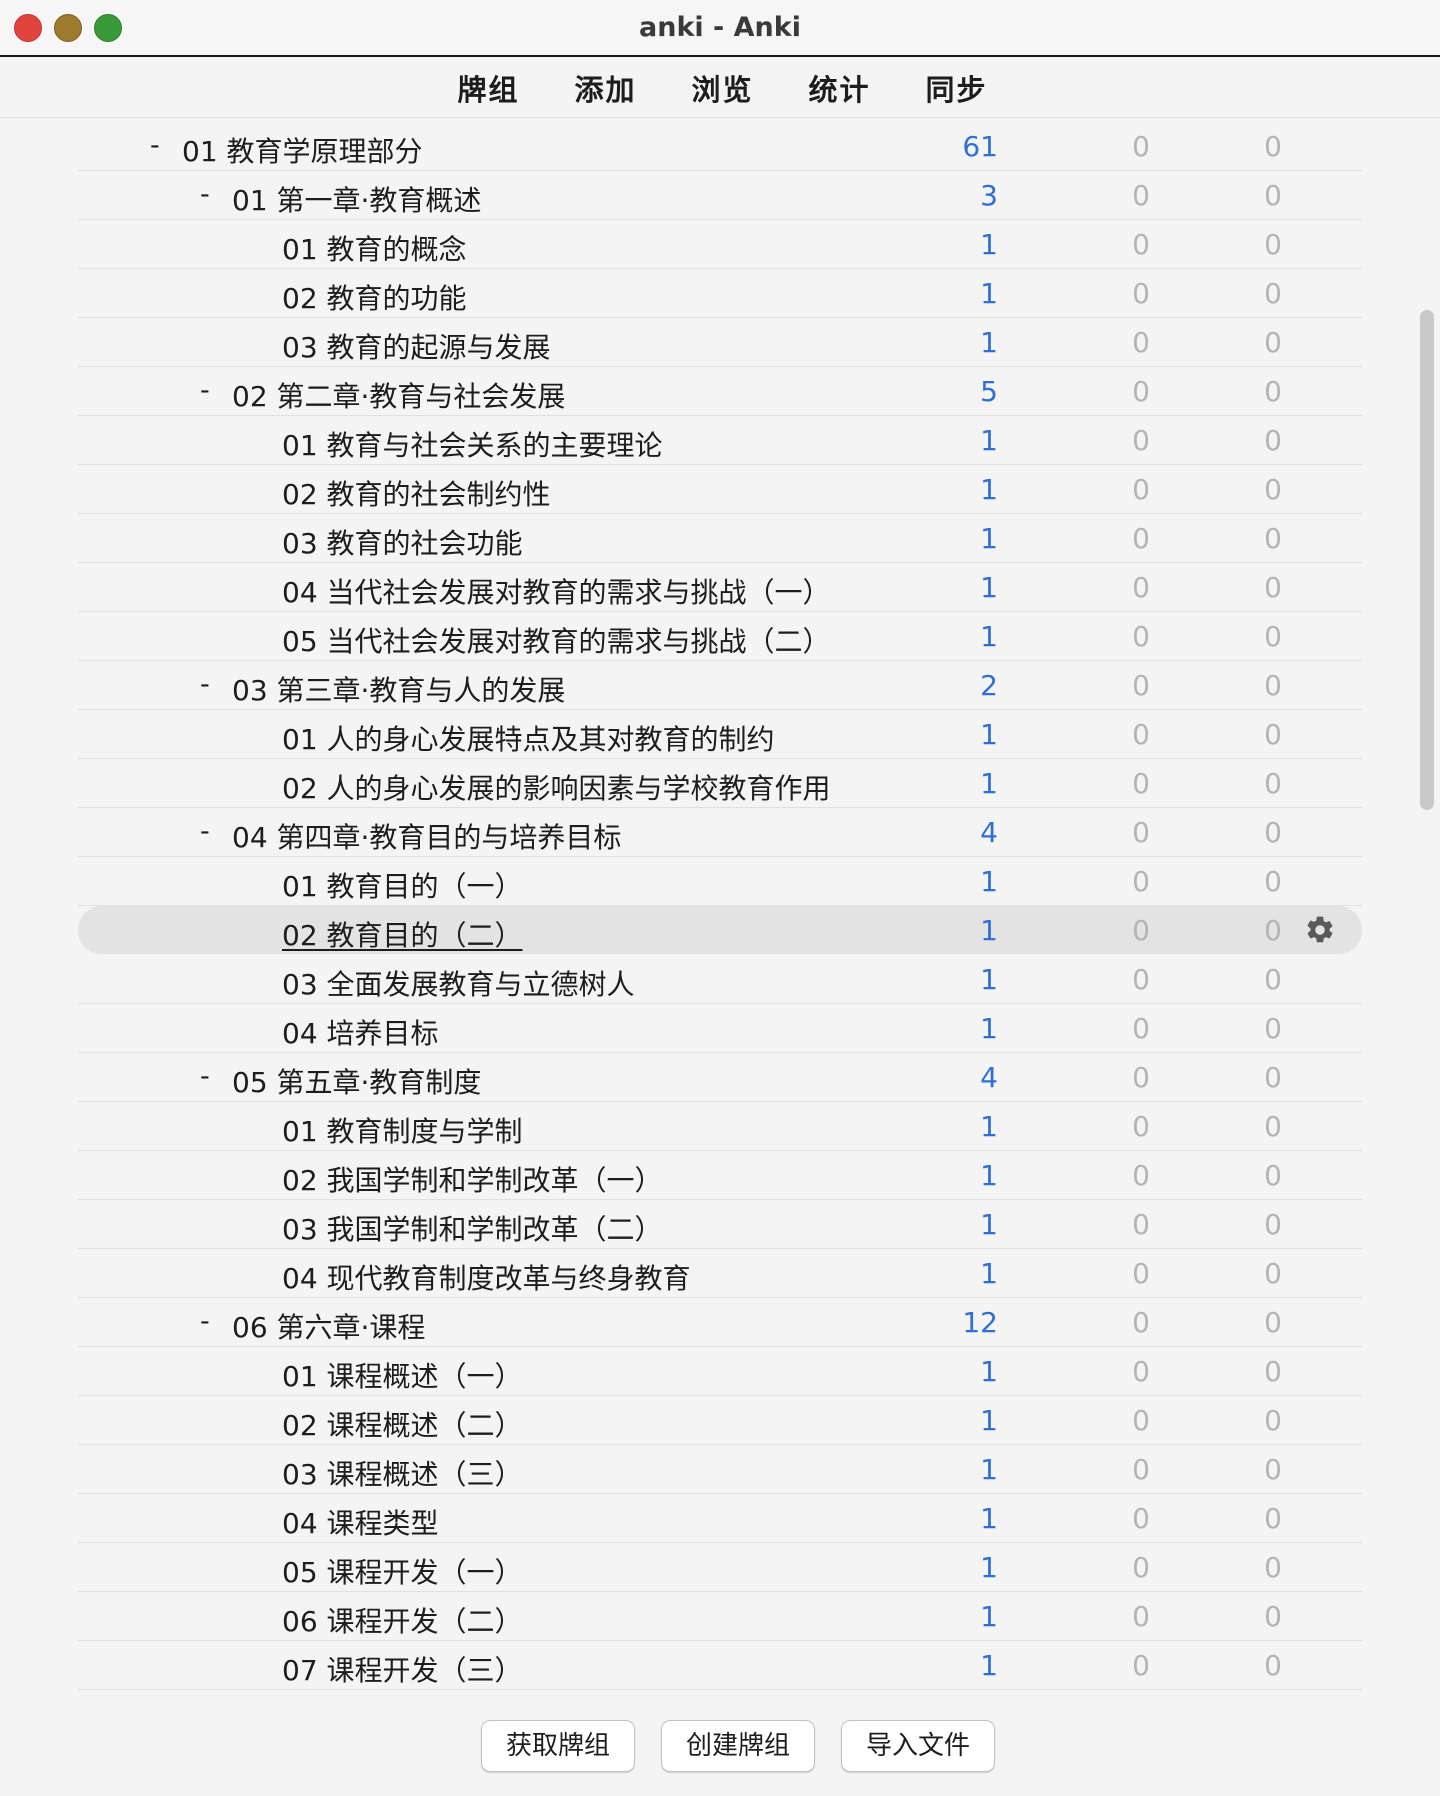  What do you see at coordinates (720, 1616) in the screenshot?
I see `deck-row: 06 课程开发（二） 1 0 0` at bounding box center [720, 1616].